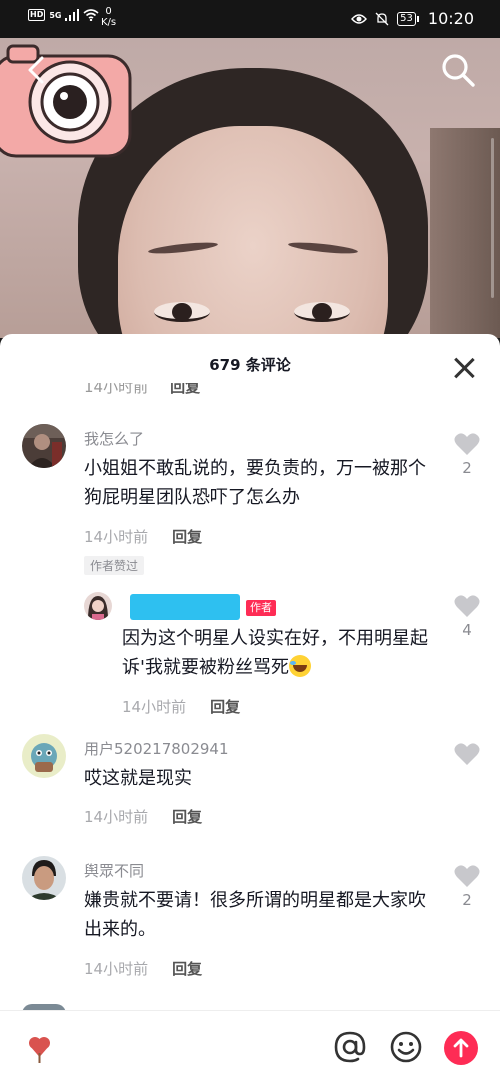 The width and height of the screenshot is (500, 1083). Describe the element at coordinates (255, 915) in the screenshot. I see `comment-text: 嫌贵就不要请！很多所谓的明星都是大家吹出来的。` at that location.